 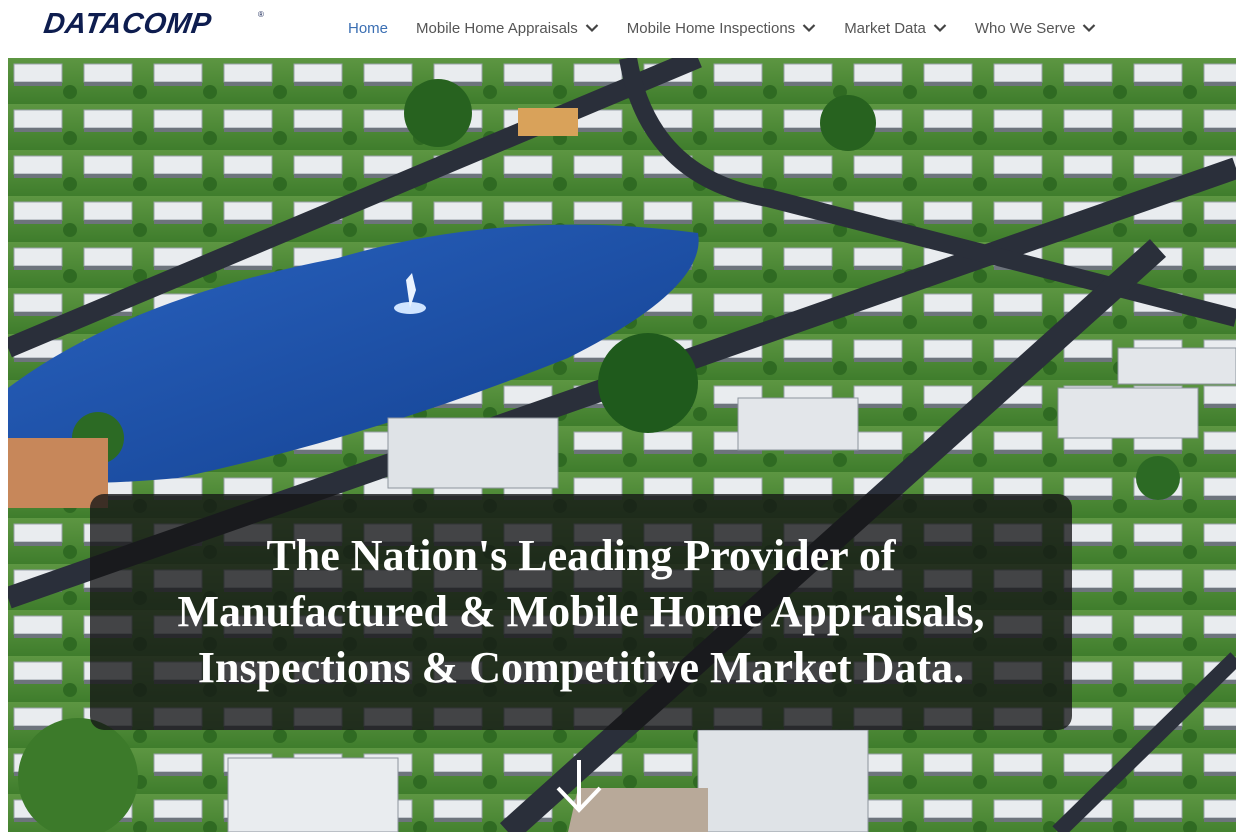 I want to click on headline-line-2: Manufactured & Mobile Home Appraisals,, so click(x=581, y=611).